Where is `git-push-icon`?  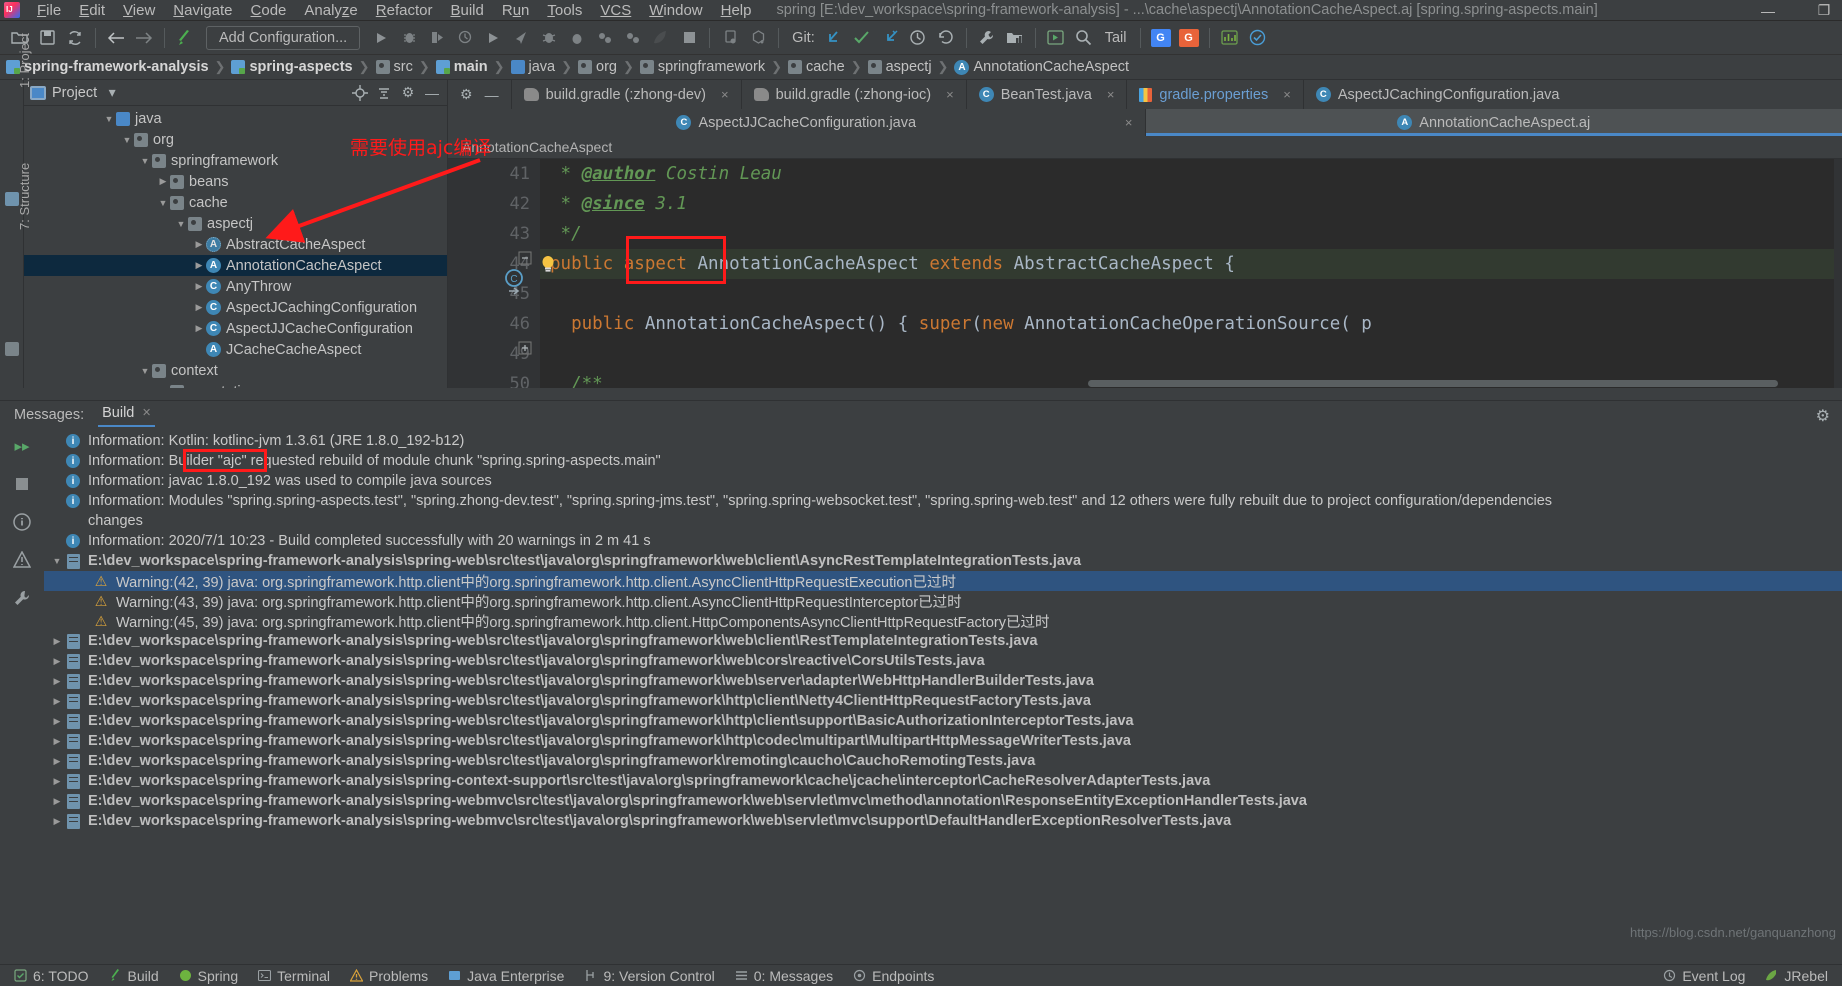
git-push-icon is located at coordinates (890, 38).